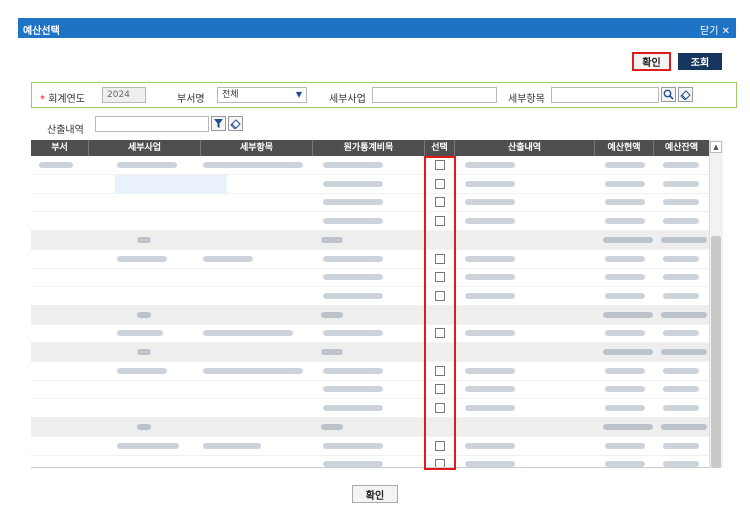  I want to click on sub-item-label: 세부항목, so click(526, 99).